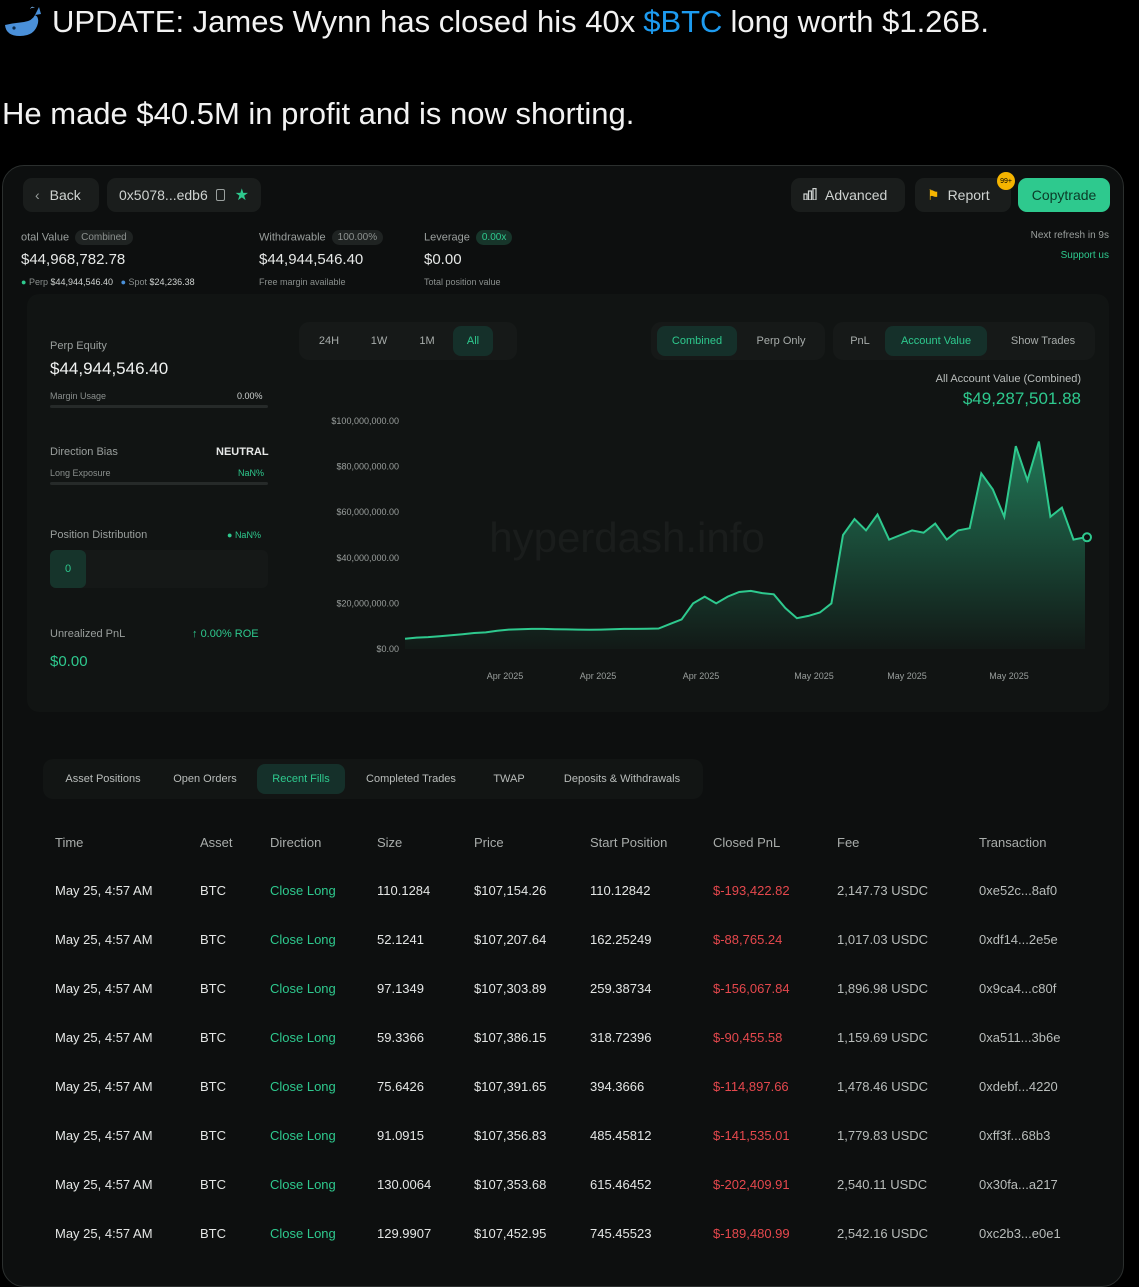 The height and width of the screenshot is (1287, 1139). I want to click on leverage-value: $0.00, so click(443, 259).